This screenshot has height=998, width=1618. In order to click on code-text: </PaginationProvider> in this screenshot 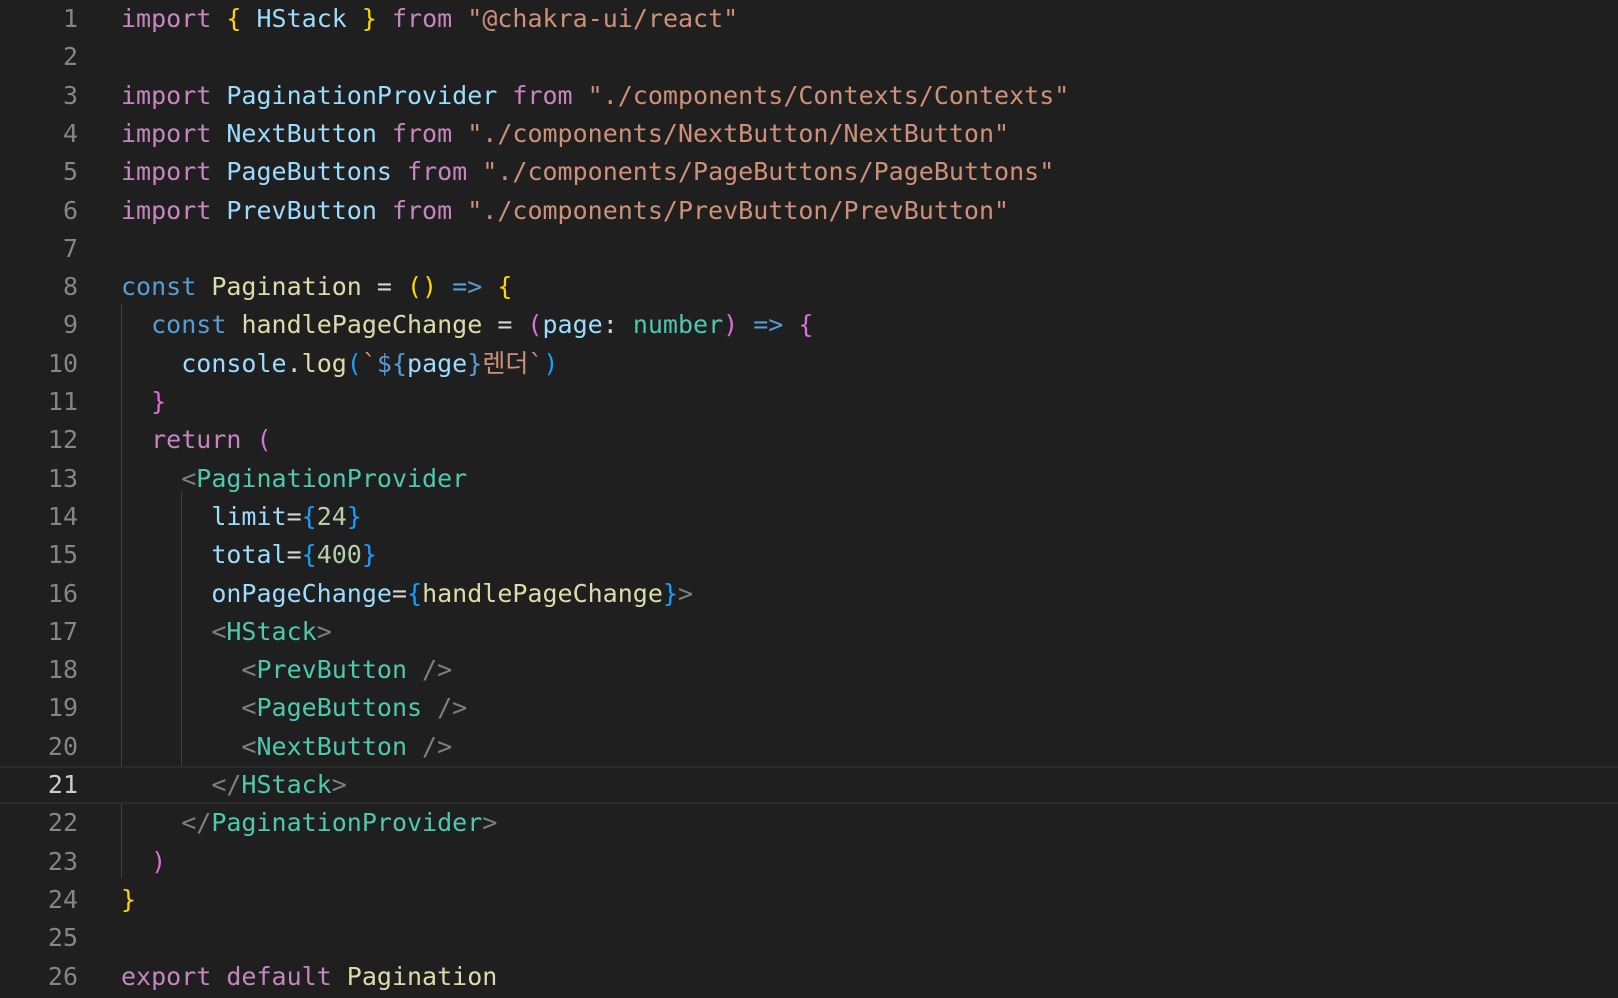, I will do `click(309, 823)`.